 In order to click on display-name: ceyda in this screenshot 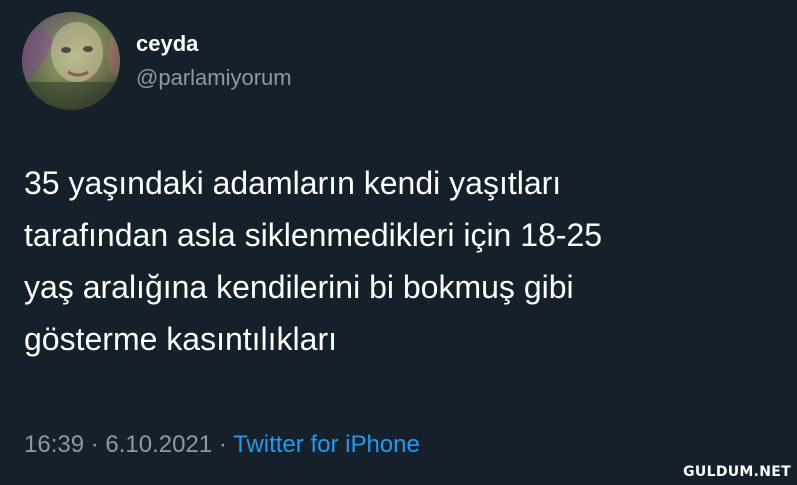, I will do `click(167, 44)`.